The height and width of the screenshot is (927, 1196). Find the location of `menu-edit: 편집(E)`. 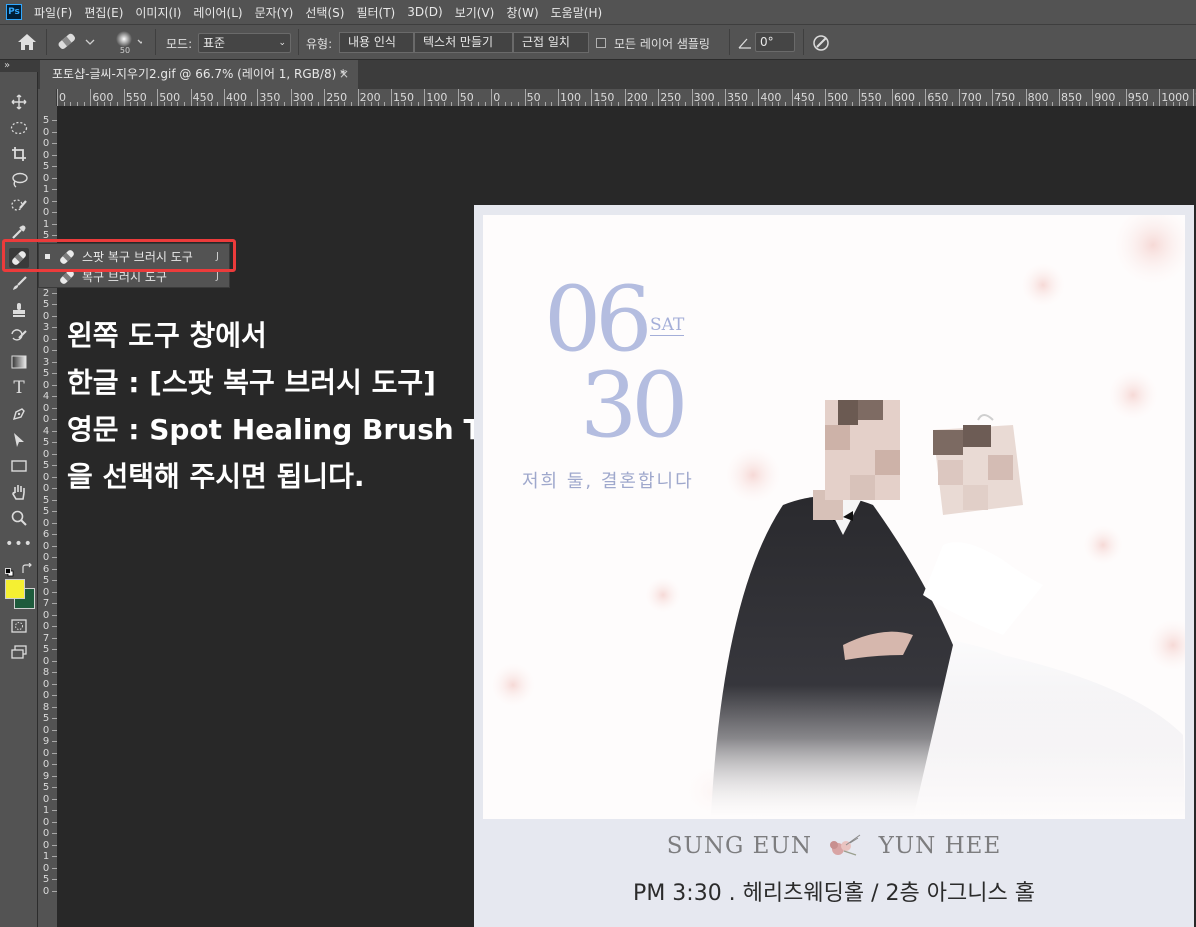

menu-edit: 편집(E) is located at coordinates (103, 12).